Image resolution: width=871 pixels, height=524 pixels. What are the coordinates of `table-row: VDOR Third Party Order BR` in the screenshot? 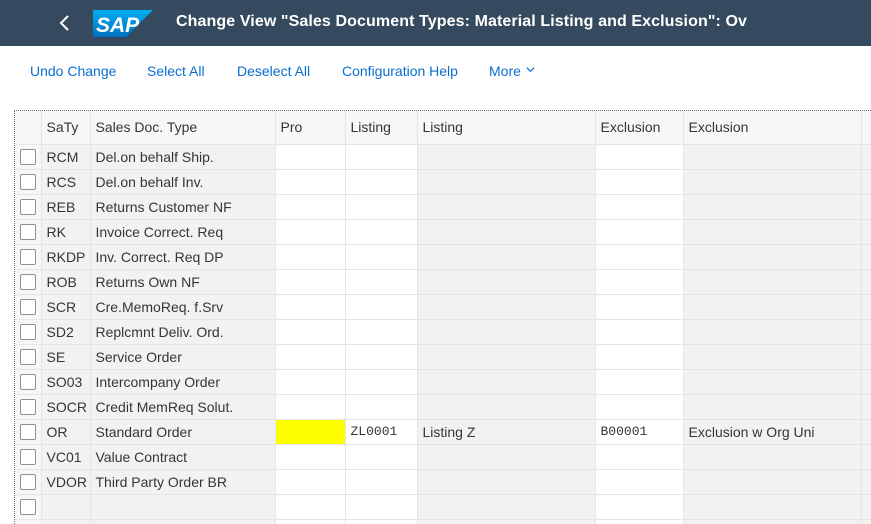 It's located at (443, 482).